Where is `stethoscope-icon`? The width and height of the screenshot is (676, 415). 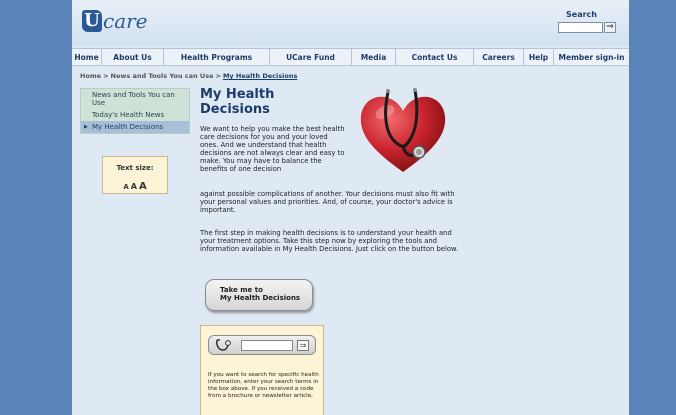 stethoscope-icon is located at coordinates (223, 345).